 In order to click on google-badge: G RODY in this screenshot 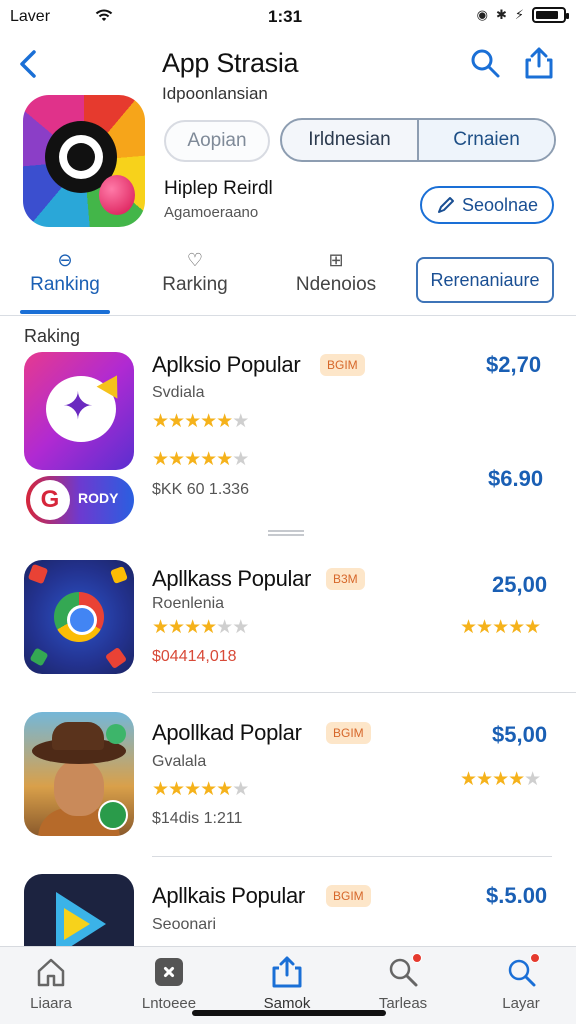, I will do `click(80, 500)`.